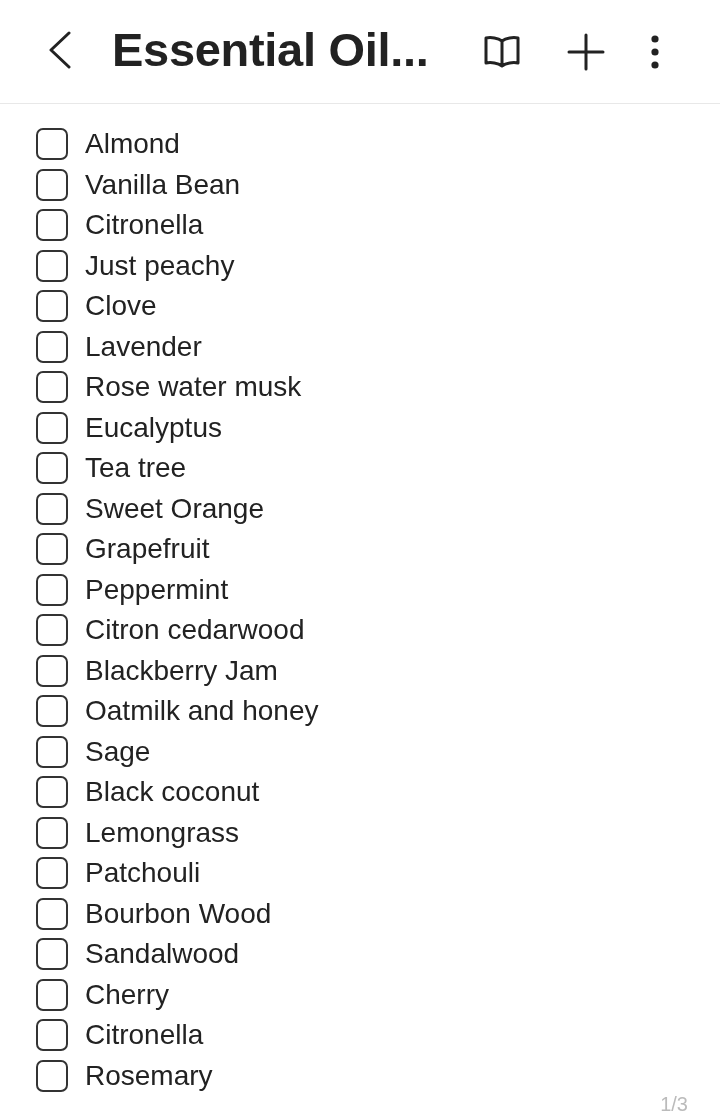 This screenshot has width=720, height=1116. Describe the element at coordinates (121, 306) in the screenshot. I see `item-label: Clove` at that location.